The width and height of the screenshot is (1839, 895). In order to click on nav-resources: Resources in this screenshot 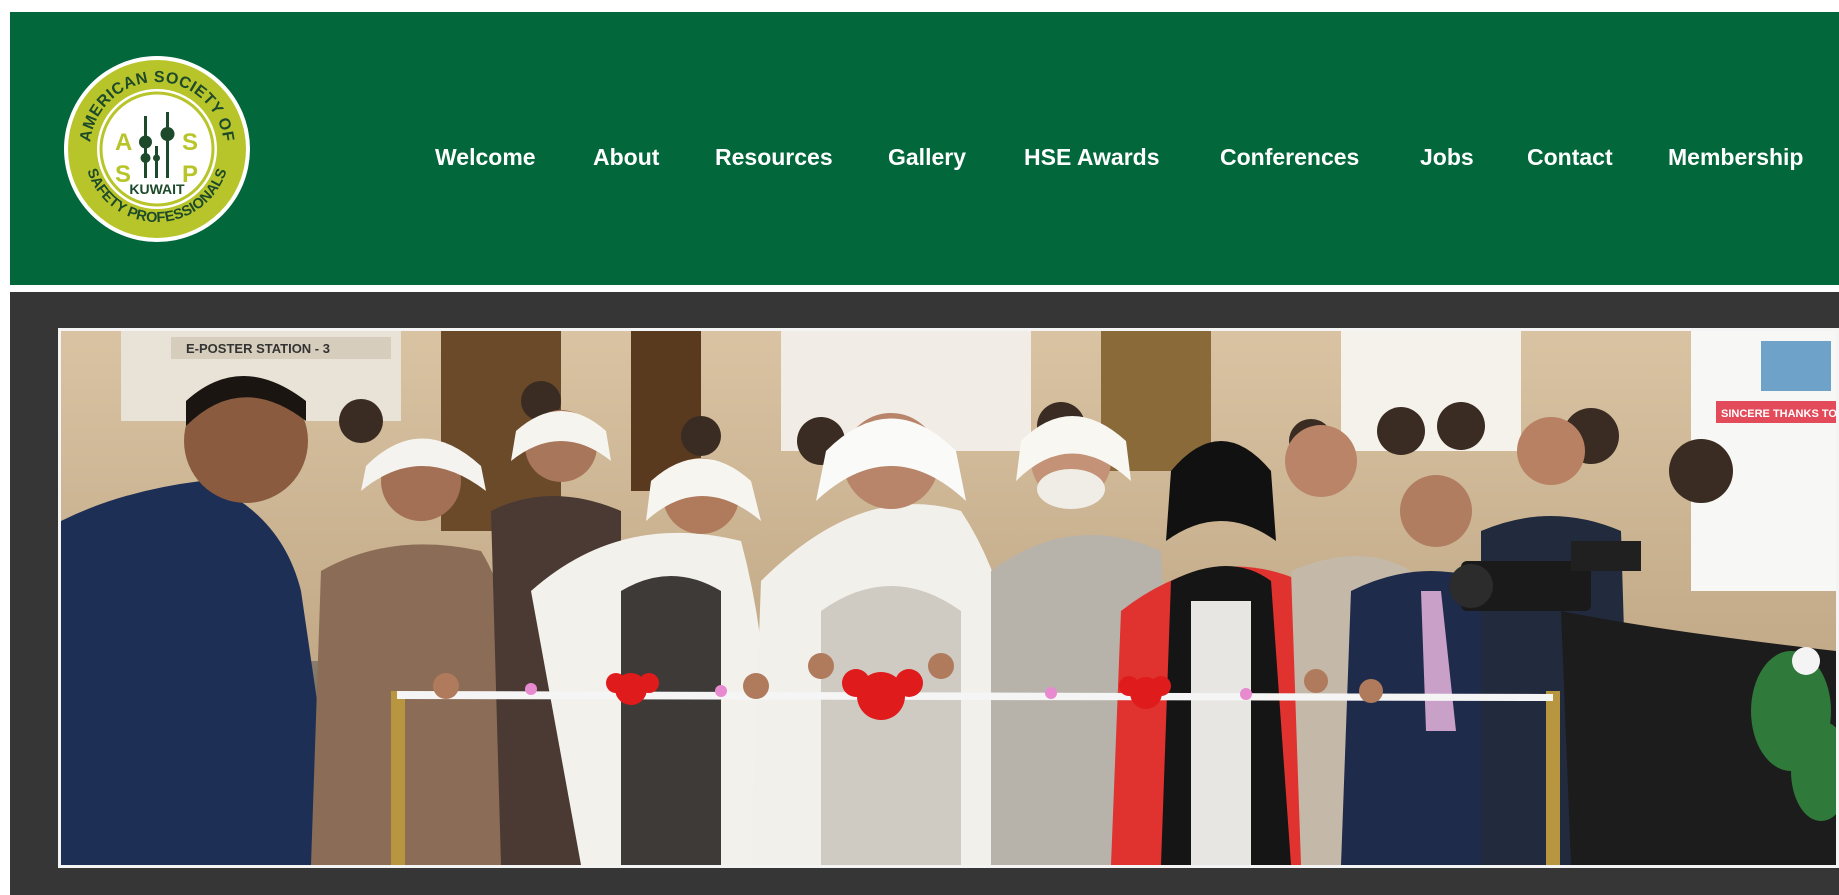, I will do `click(774, 157)`.